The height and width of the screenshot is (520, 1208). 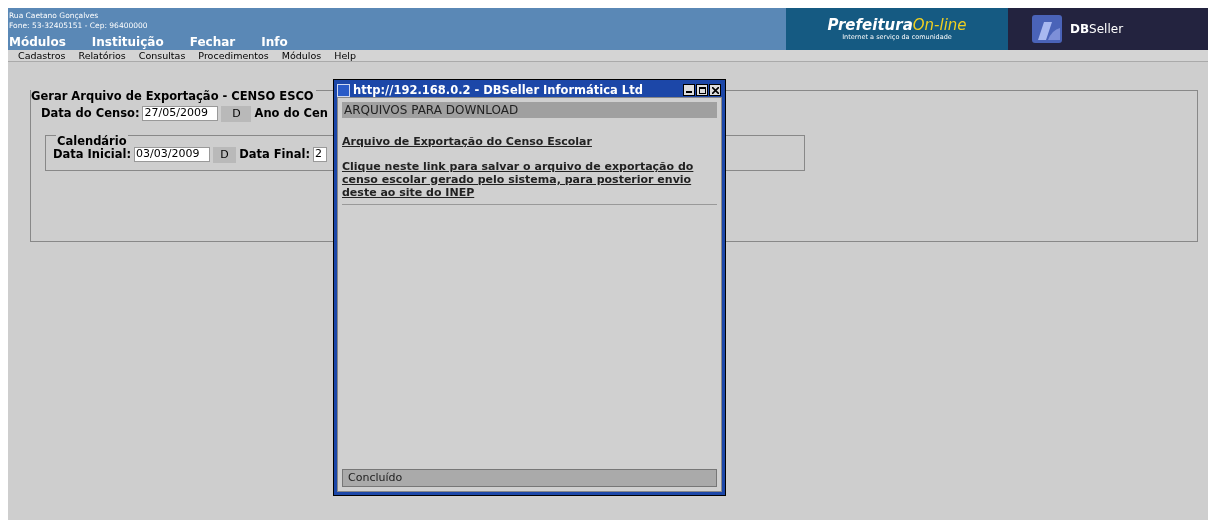 I want to click on field-label: Data Final:, so click(x=274, y=154).